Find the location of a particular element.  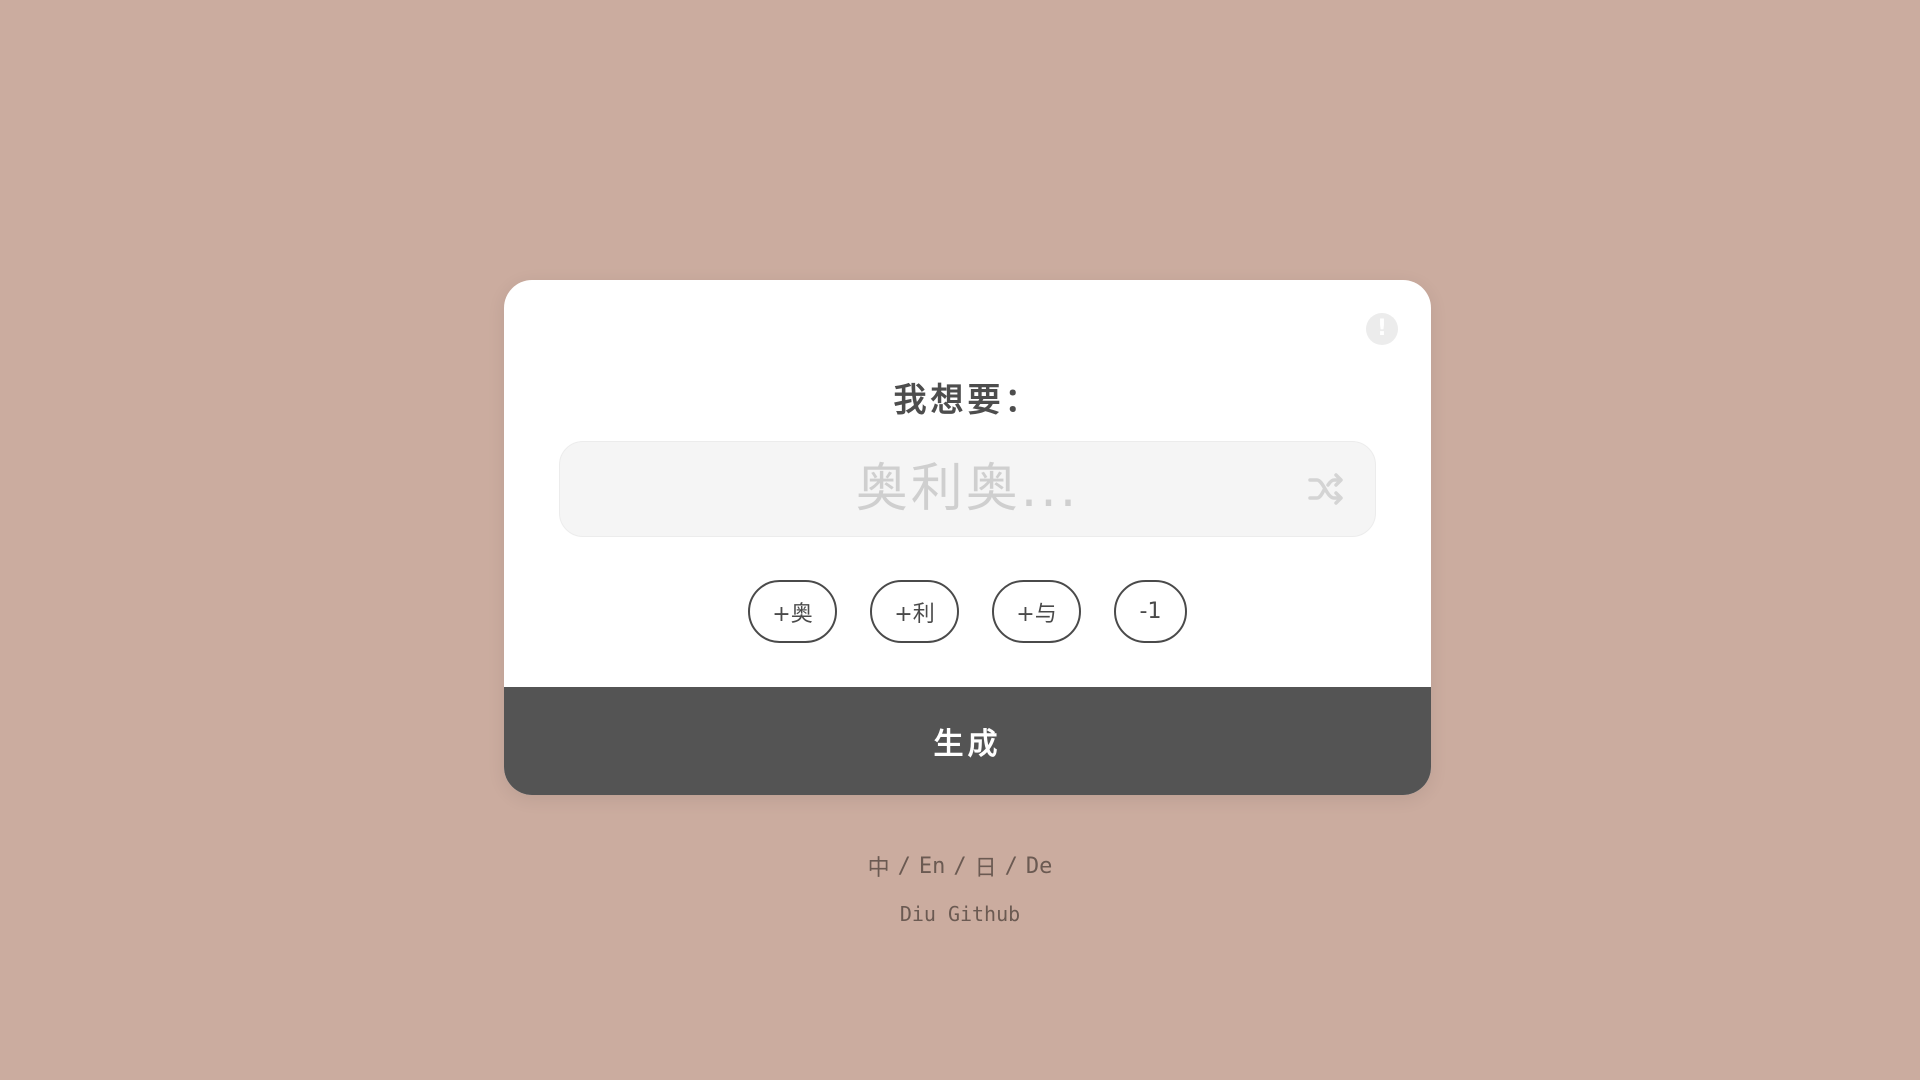

lang-zh-link: 中 is located at coordinates (879, 866).